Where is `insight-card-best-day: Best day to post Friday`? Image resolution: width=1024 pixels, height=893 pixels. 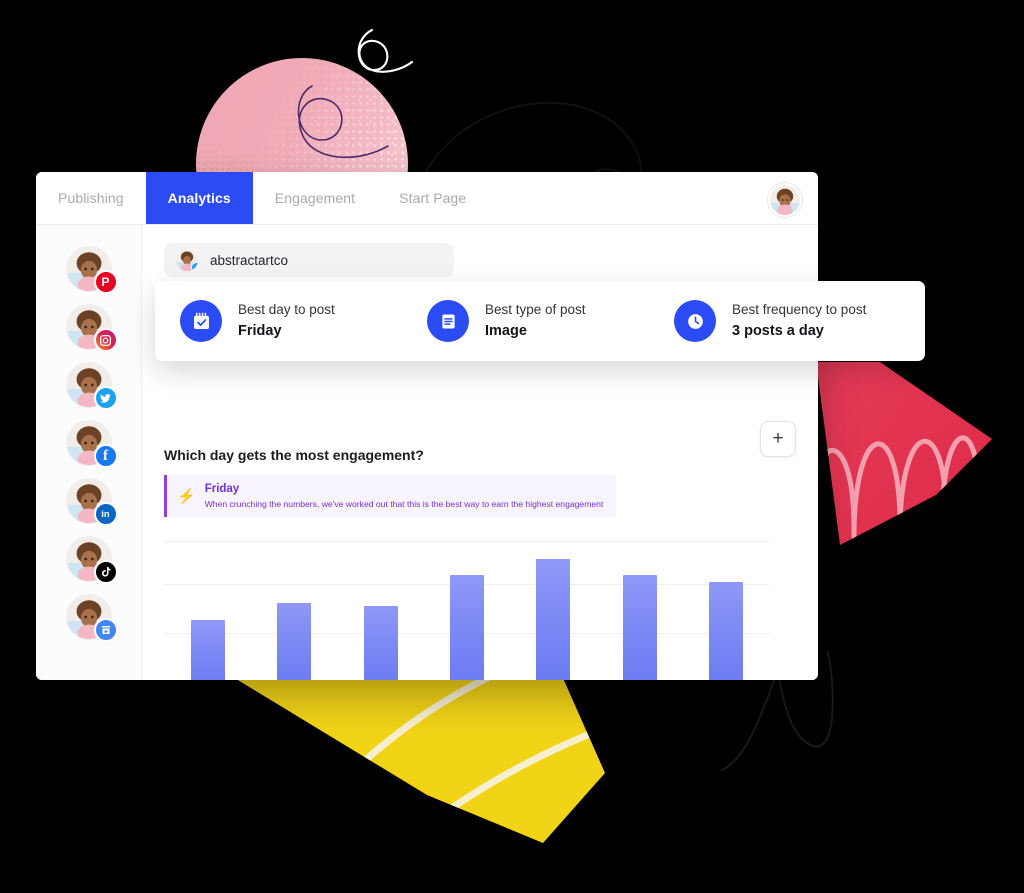
insight-card-best-day: Best day to post Friday is located at coordinates (278, 321).